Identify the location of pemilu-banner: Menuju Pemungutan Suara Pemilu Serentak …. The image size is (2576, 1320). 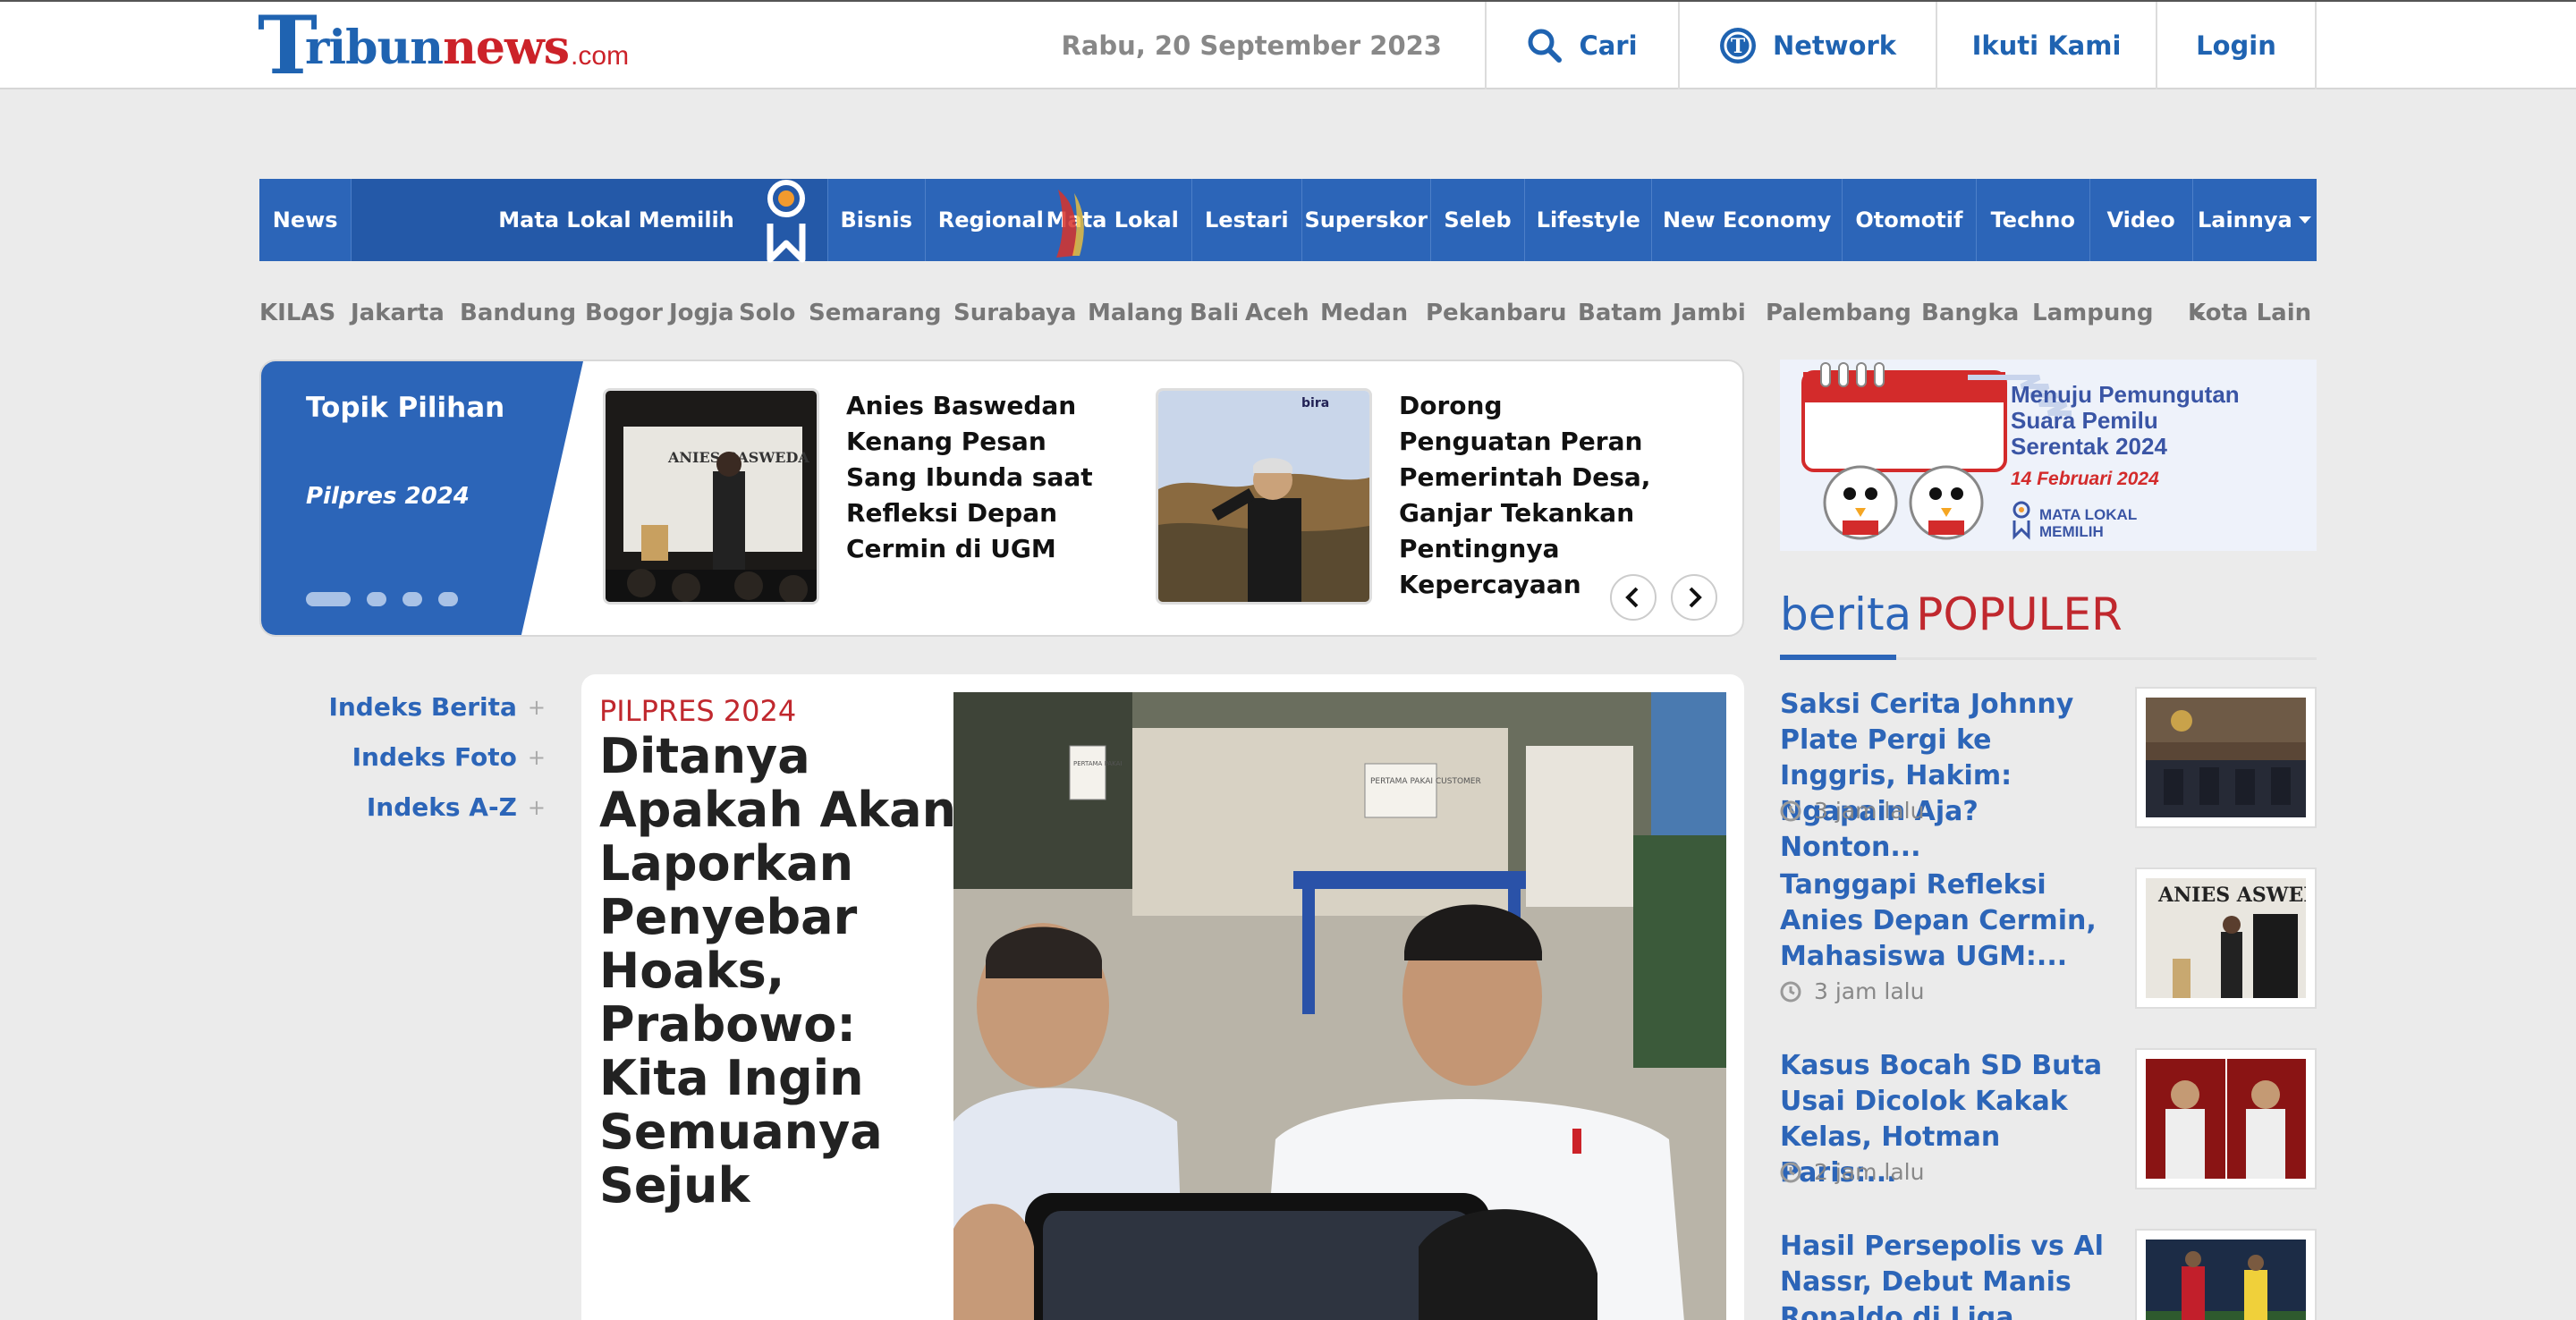
(2048, 455).